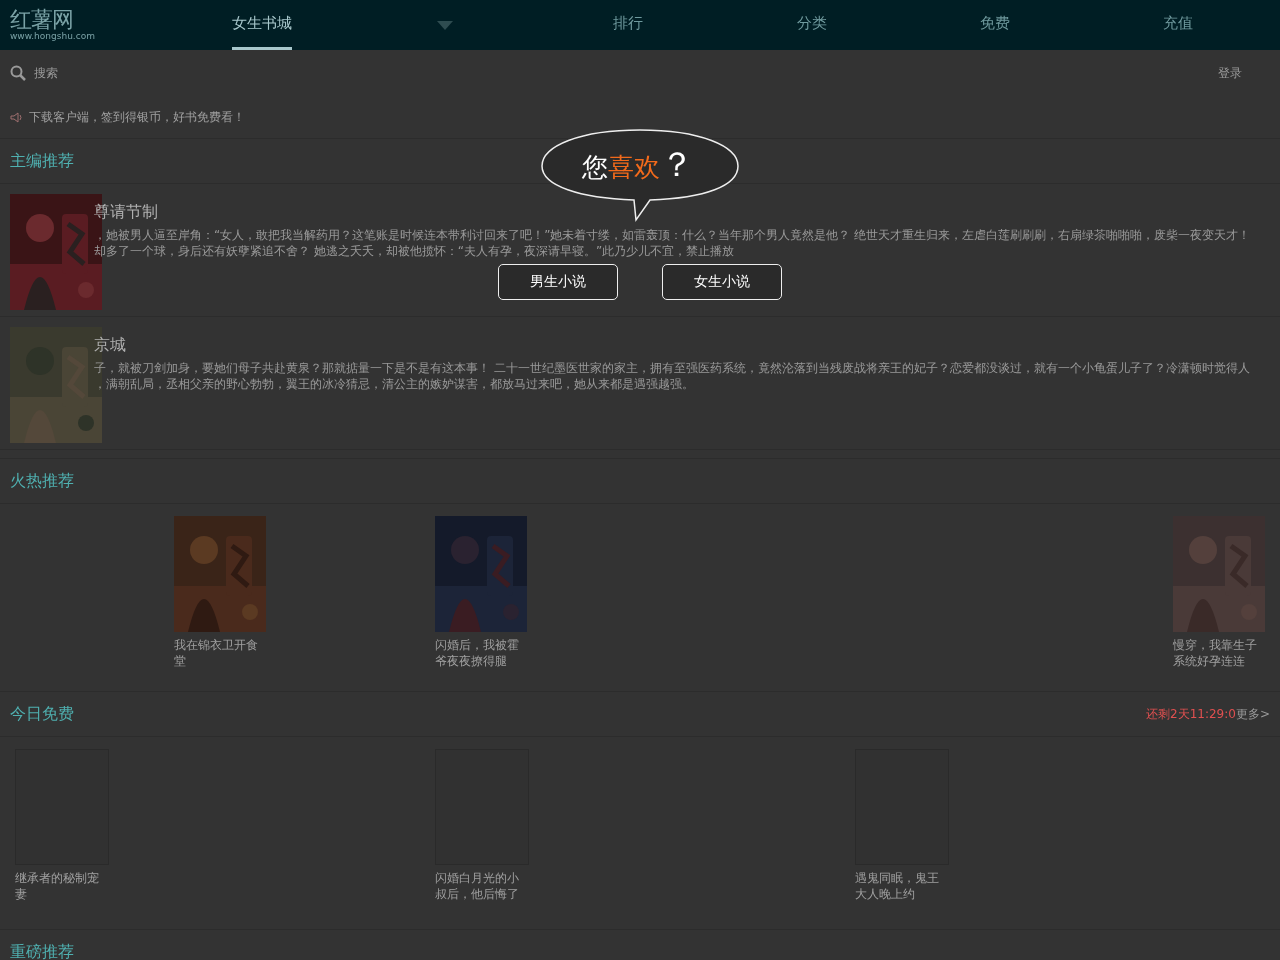 The height and width of the screenshot is (960, 1280). I want to click on more-link: 更多>, so click(1252, 714).